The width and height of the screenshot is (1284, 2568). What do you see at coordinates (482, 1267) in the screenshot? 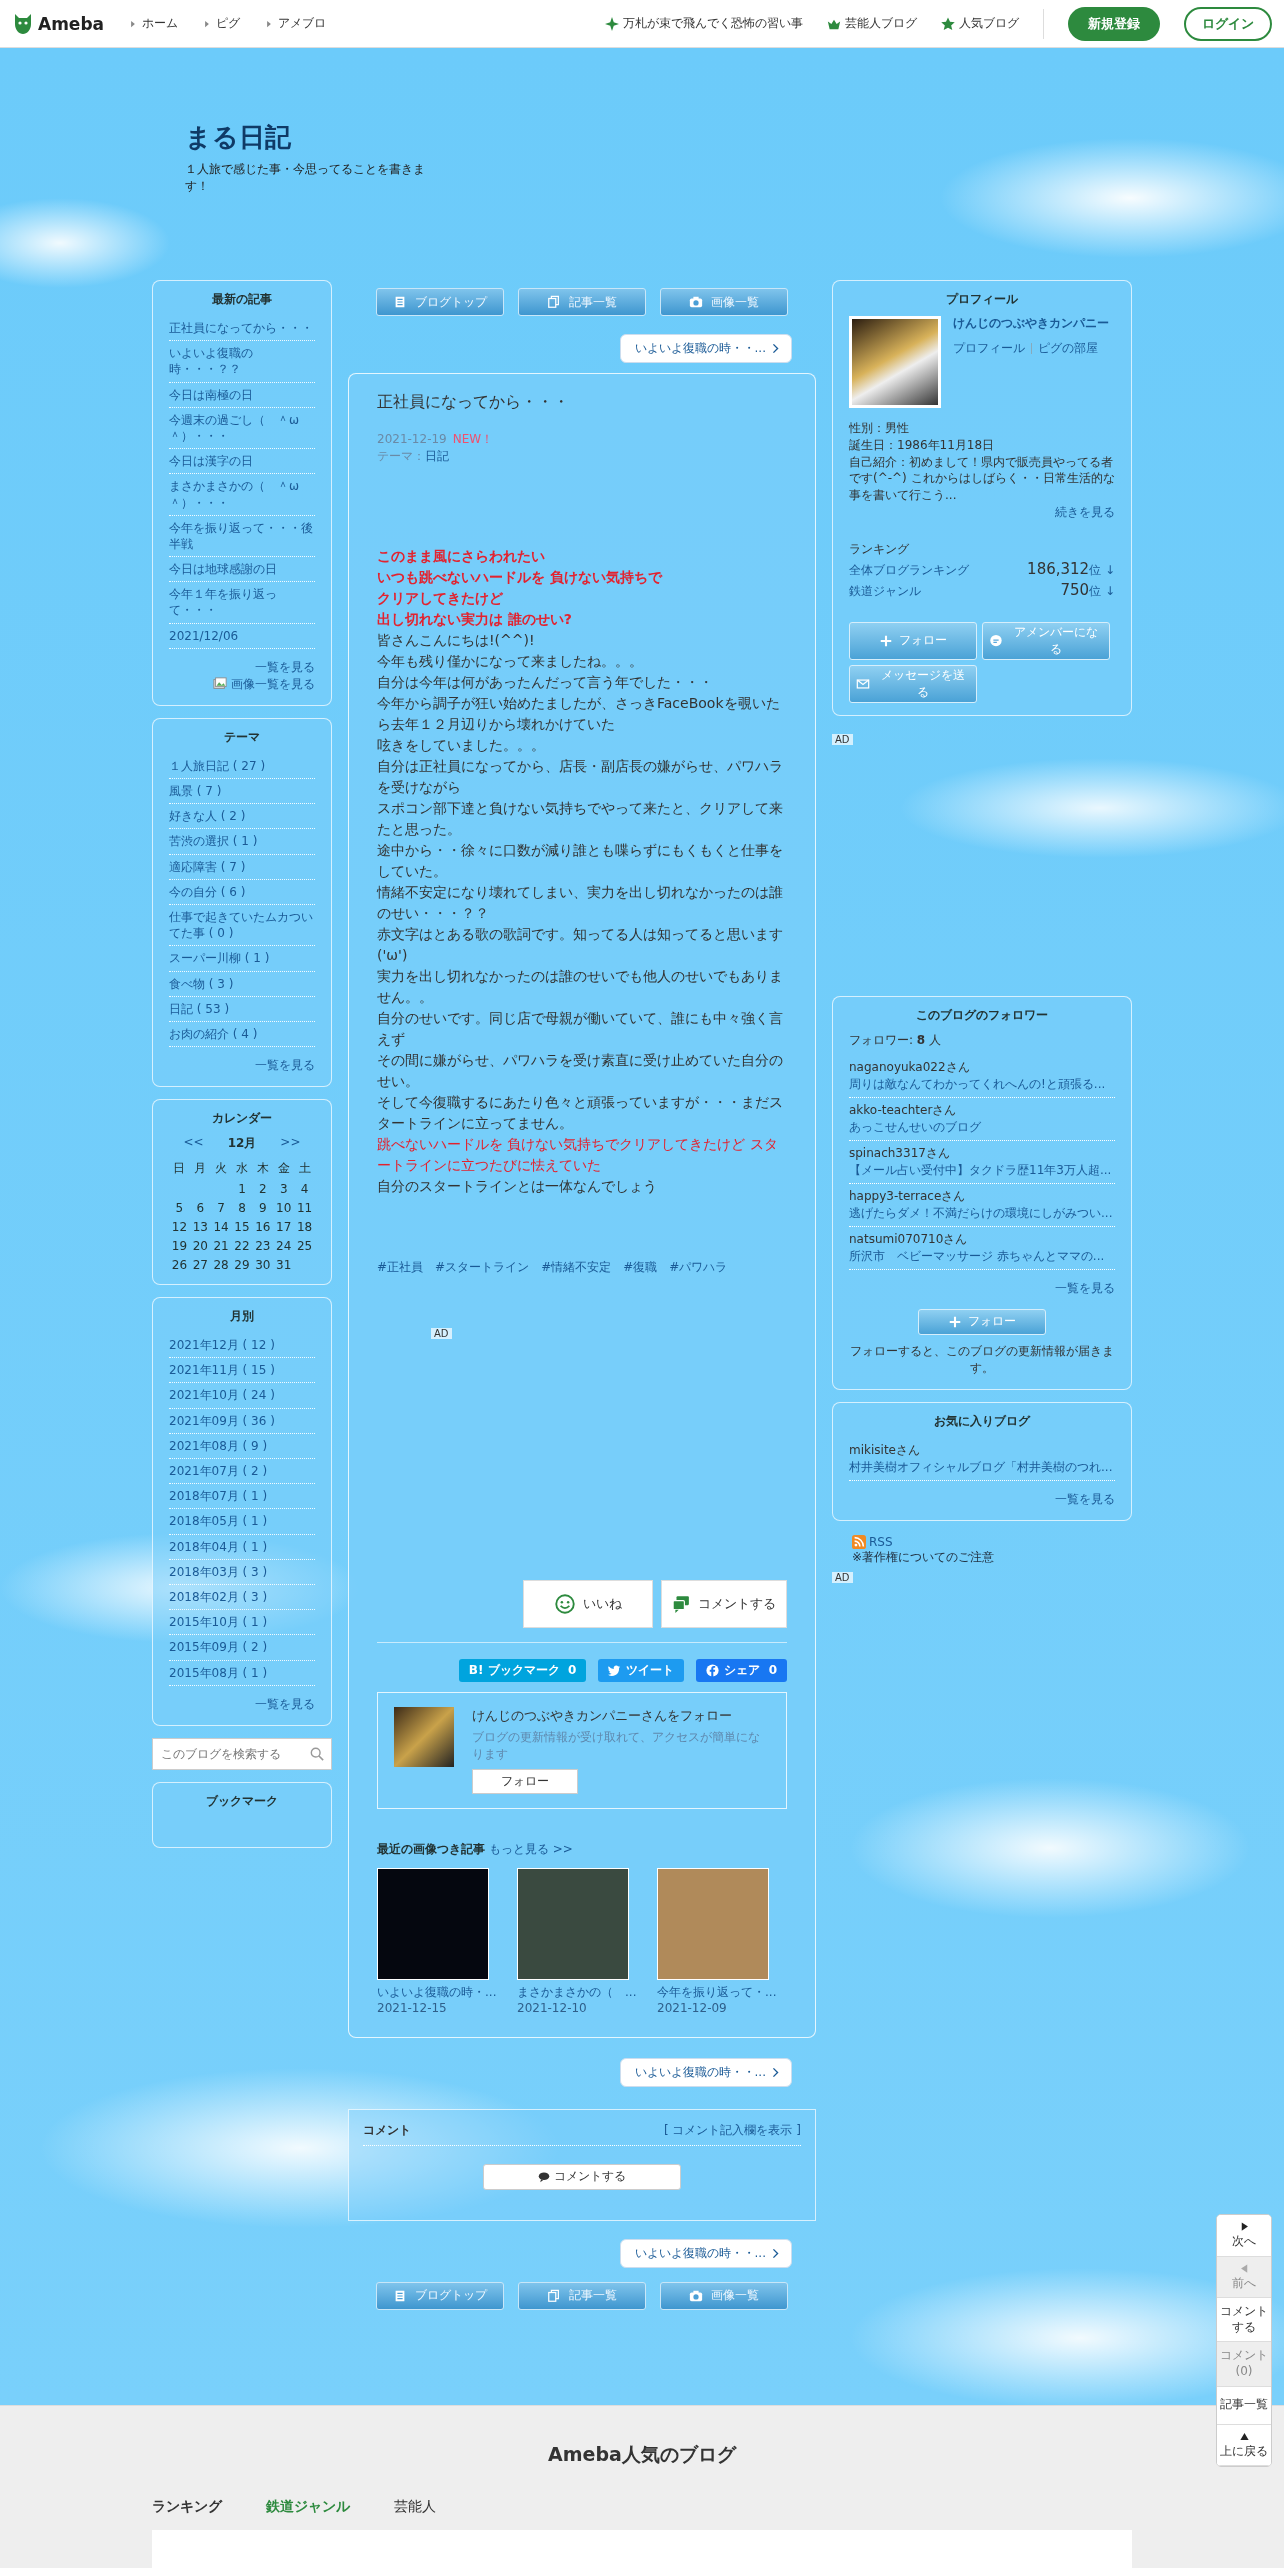
I see `hashtag-link: #スタートライン` at bounding box center [482, 1267].